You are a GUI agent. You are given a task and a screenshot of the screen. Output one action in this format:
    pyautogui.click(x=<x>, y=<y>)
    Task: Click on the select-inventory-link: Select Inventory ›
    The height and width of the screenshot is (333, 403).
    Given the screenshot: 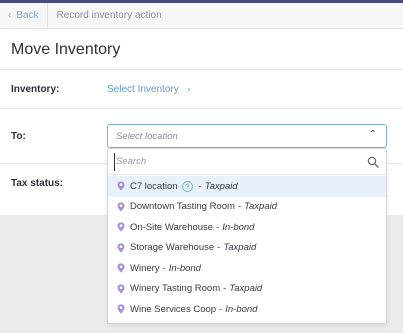 What is the action you would take?
    pyautogui.click(x=149, y=89)
    